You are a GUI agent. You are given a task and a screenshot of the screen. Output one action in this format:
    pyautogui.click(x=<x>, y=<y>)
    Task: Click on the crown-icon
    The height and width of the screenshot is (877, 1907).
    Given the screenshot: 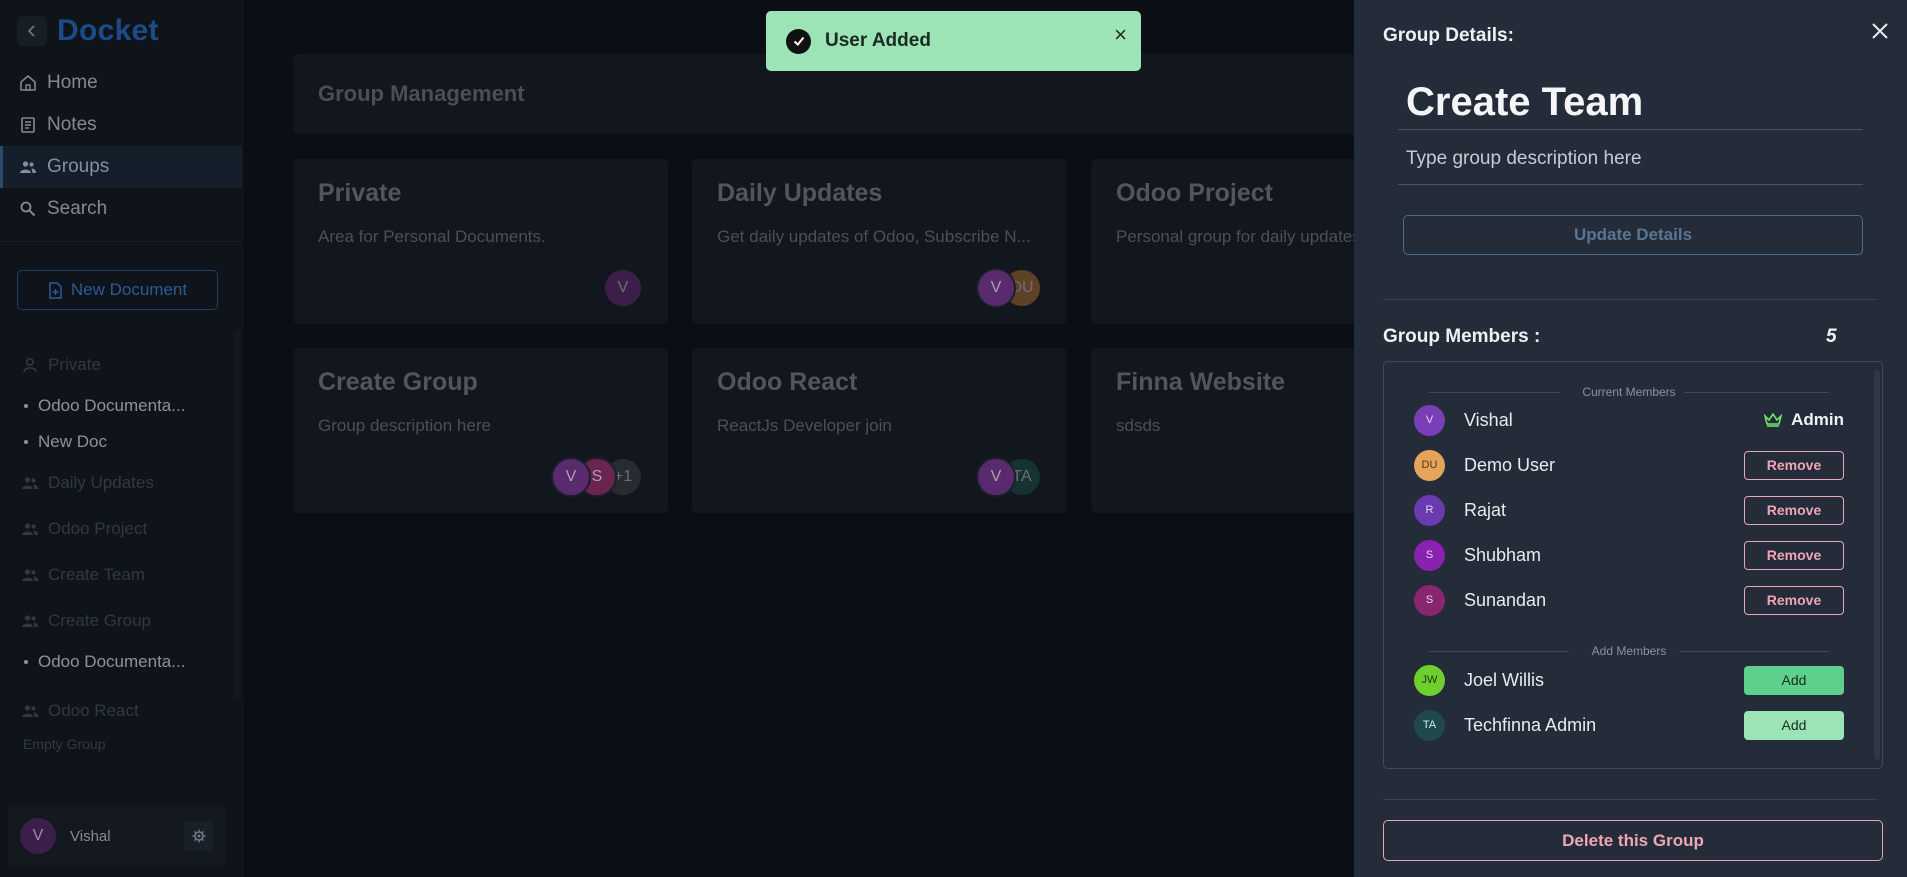 What is the action you would take?
    pyautogui.click(x=1773, y=420)
    